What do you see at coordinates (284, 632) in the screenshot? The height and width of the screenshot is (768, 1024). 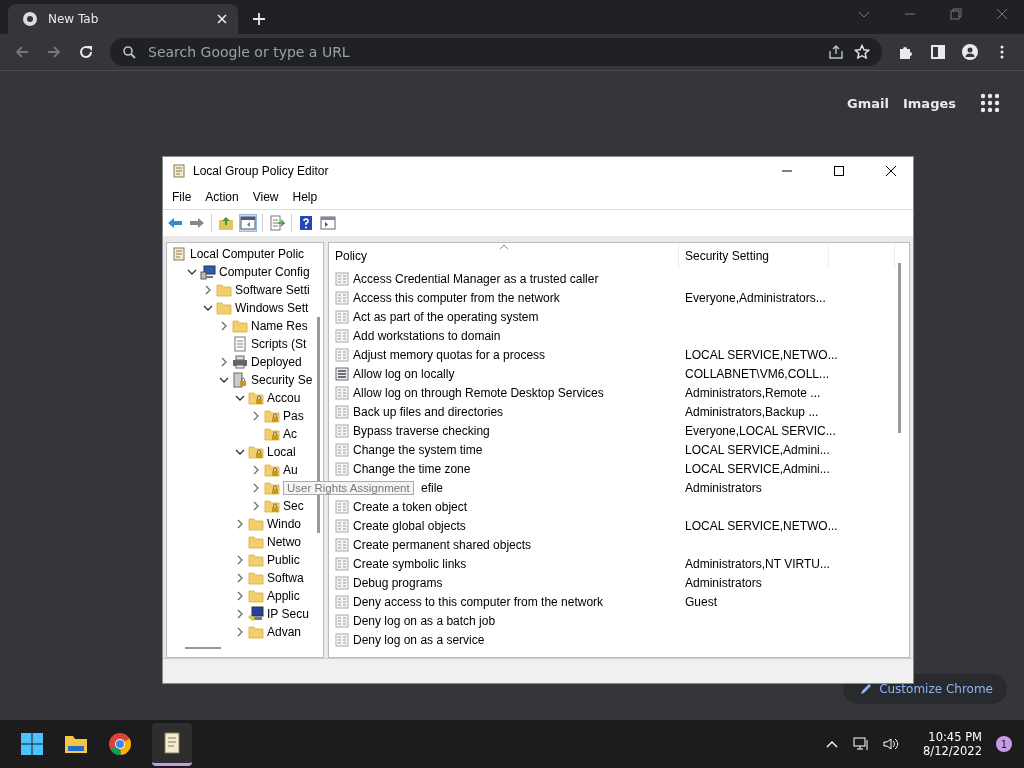 I see `tree-item: Advan` at bounding box center [284, 632].